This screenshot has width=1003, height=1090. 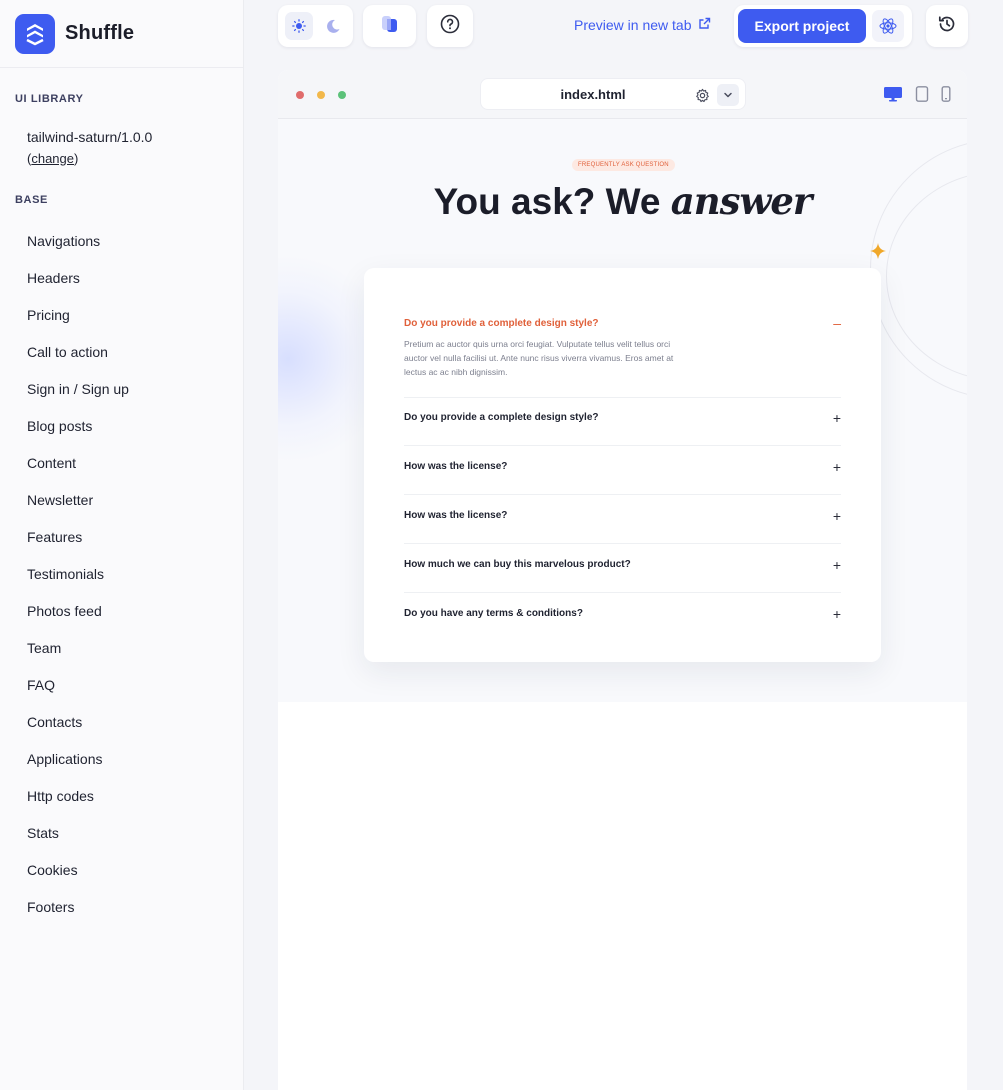 What do you see at coordinates (121, 462) in the screenshot?
I see `sidebar-item-content: Content` at bounding box center [121, 462].